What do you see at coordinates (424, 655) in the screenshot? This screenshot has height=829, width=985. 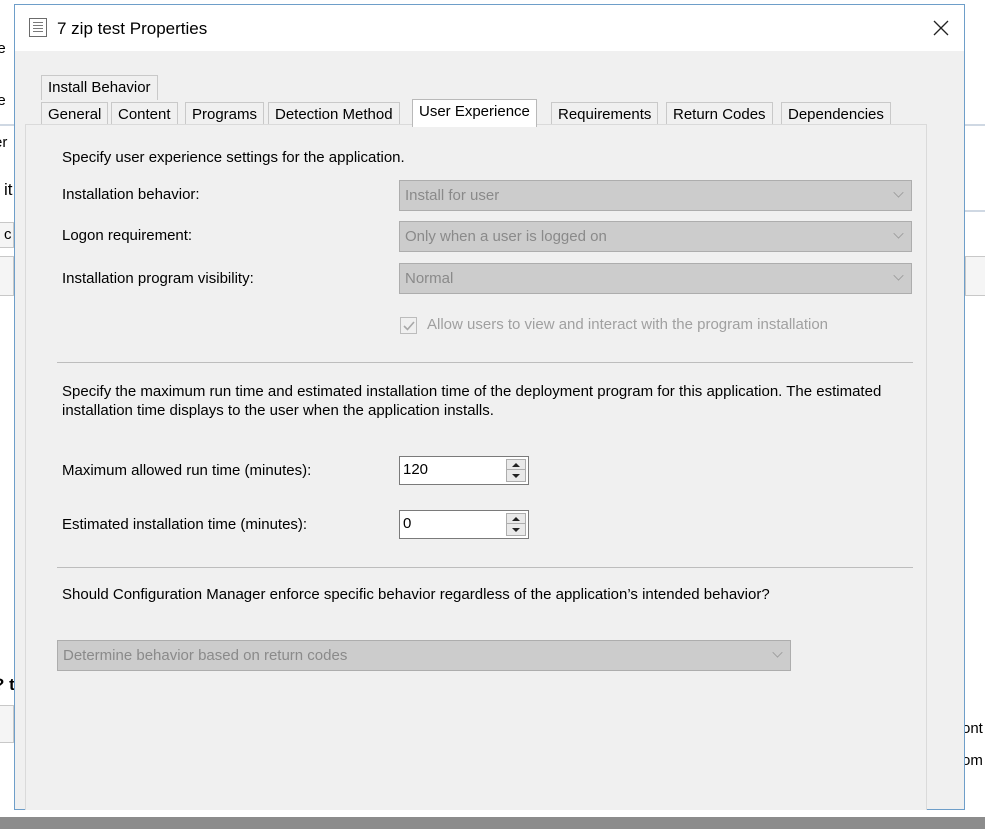 I see `enforce-behavior-select: Determine behavior based on return codes` at bounding box center [424, 655].